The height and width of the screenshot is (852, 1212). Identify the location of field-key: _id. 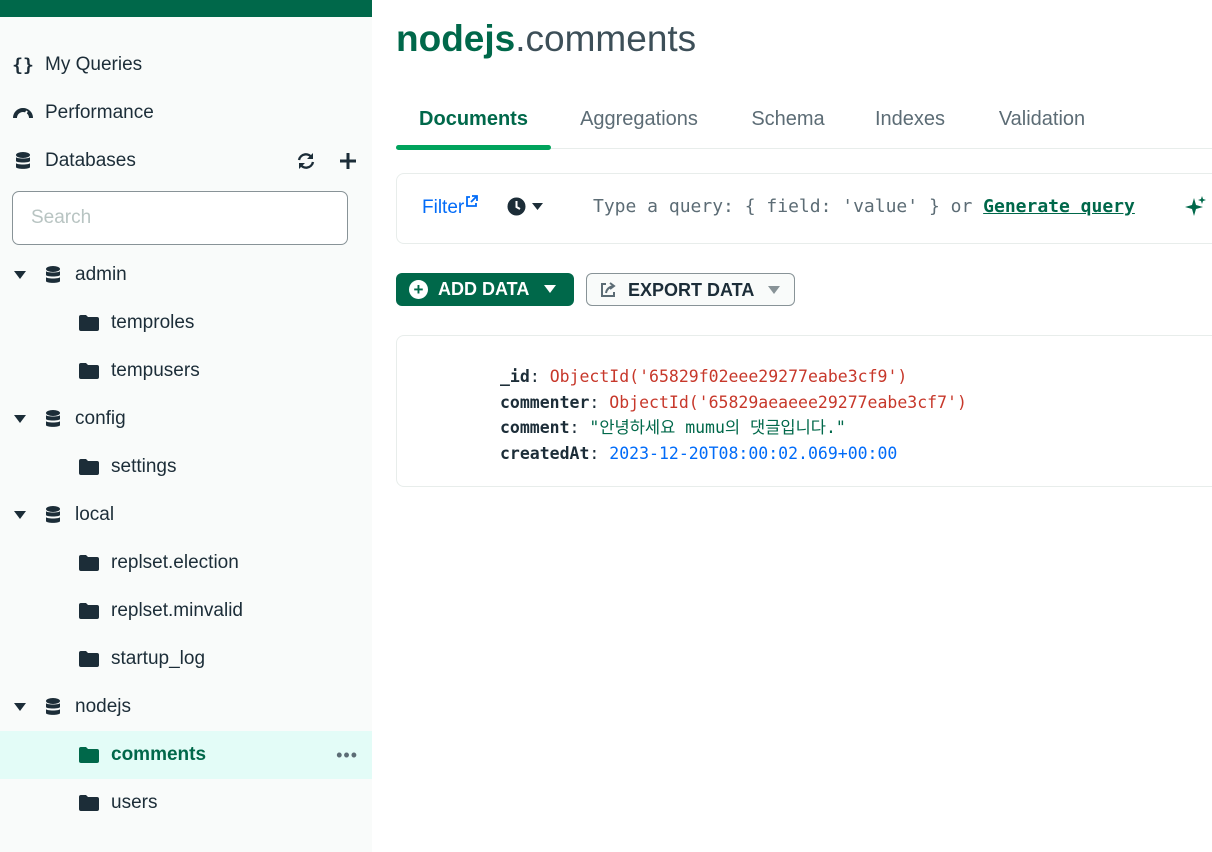
(515, 376).